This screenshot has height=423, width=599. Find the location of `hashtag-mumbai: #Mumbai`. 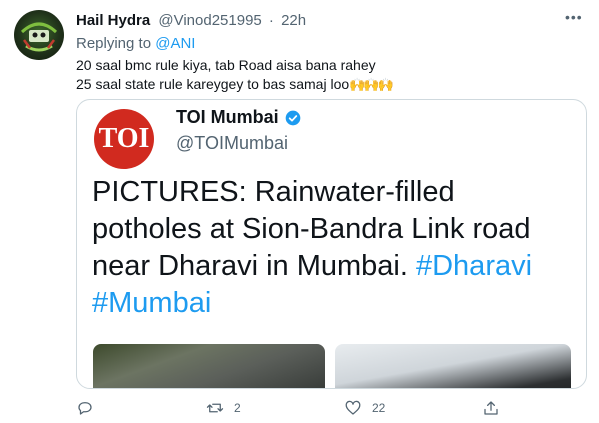

hashtag-mumbai: #Mumbai is located at coordinates (151, 303).